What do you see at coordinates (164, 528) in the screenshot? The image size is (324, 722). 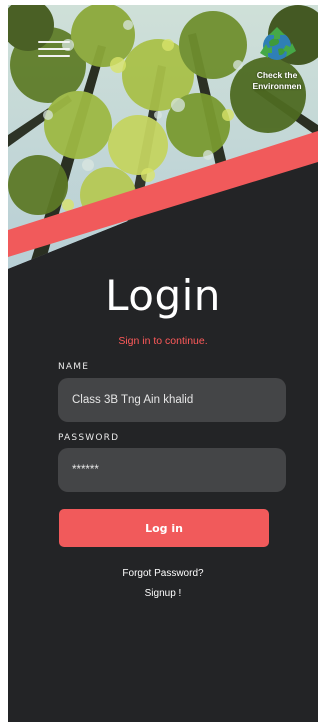 I see `login-button: Log in` at bounding box center [164, 528].